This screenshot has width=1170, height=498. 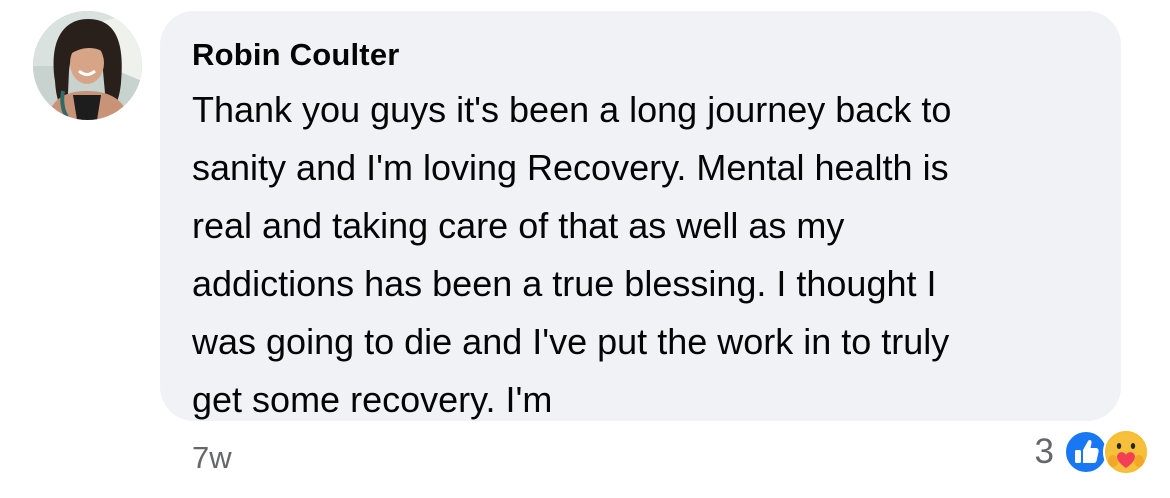 I want to click on avatar, so click(x=87, y=65).